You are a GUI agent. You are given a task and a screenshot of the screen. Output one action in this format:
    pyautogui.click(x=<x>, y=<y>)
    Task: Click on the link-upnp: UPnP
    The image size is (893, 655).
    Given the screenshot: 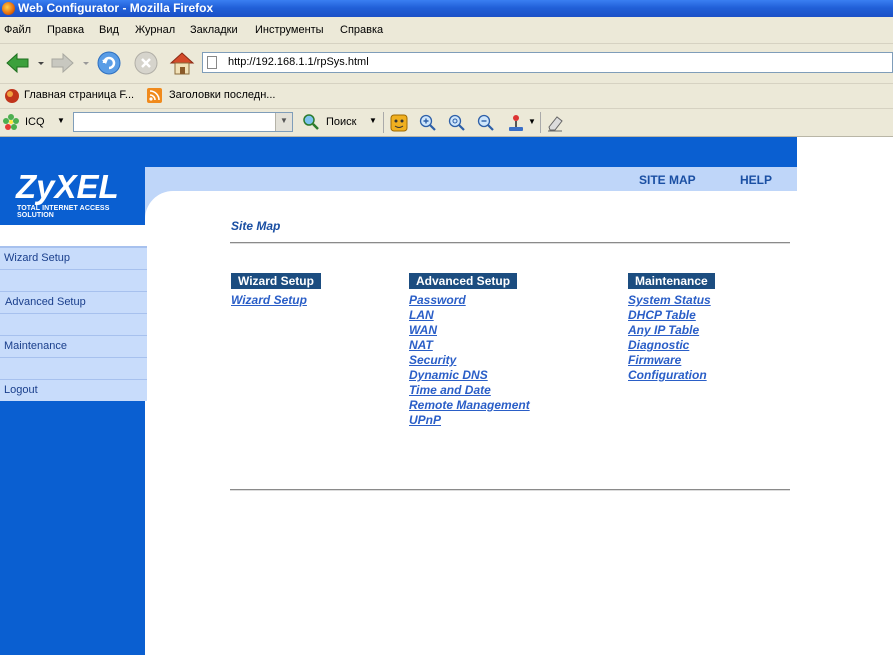 What is the action you would take?
    pyautogui.click(x=425, y=420)
    